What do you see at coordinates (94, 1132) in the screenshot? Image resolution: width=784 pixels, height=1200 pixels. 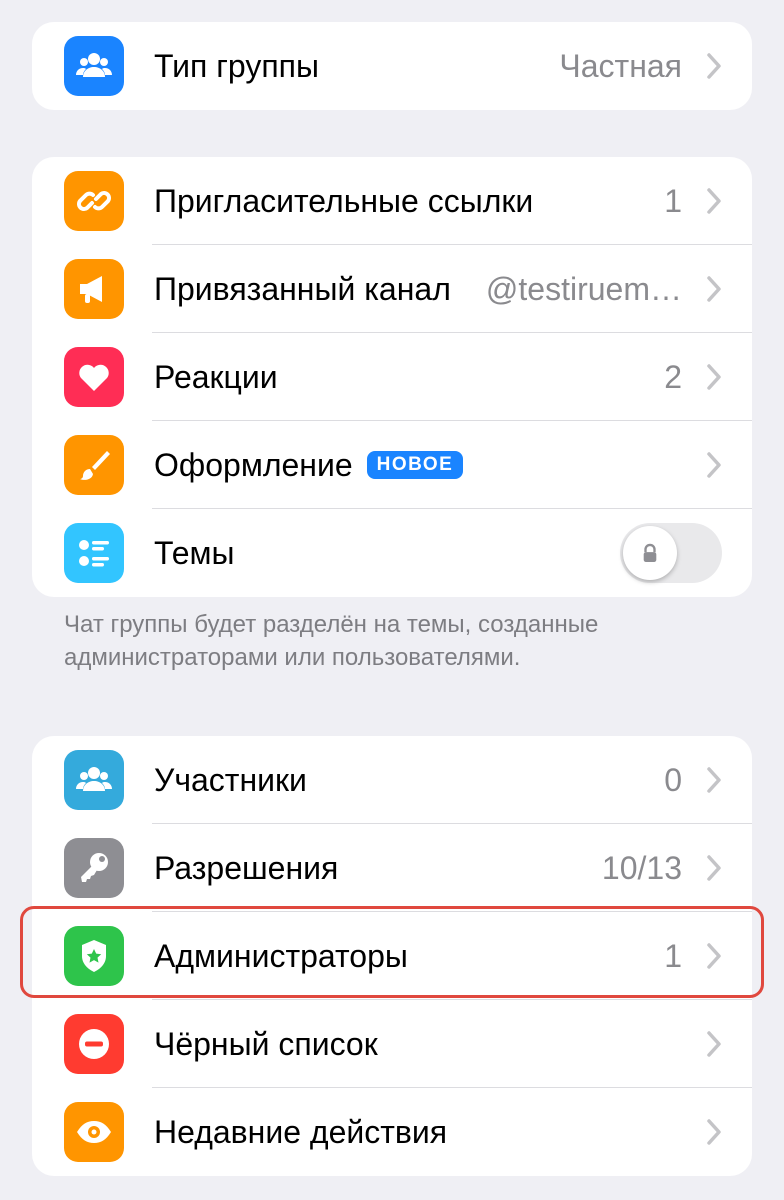 I see `eye-icon` at bounding box center [94, 1132].